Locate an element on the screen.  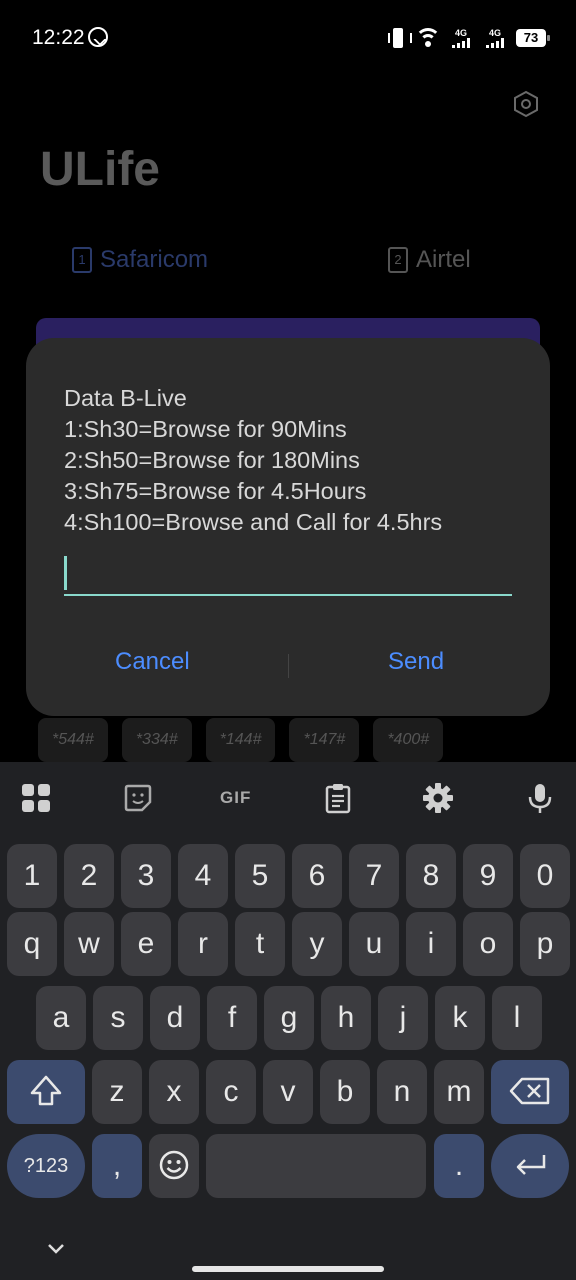
button-divider is located at coordinates (288, 666).